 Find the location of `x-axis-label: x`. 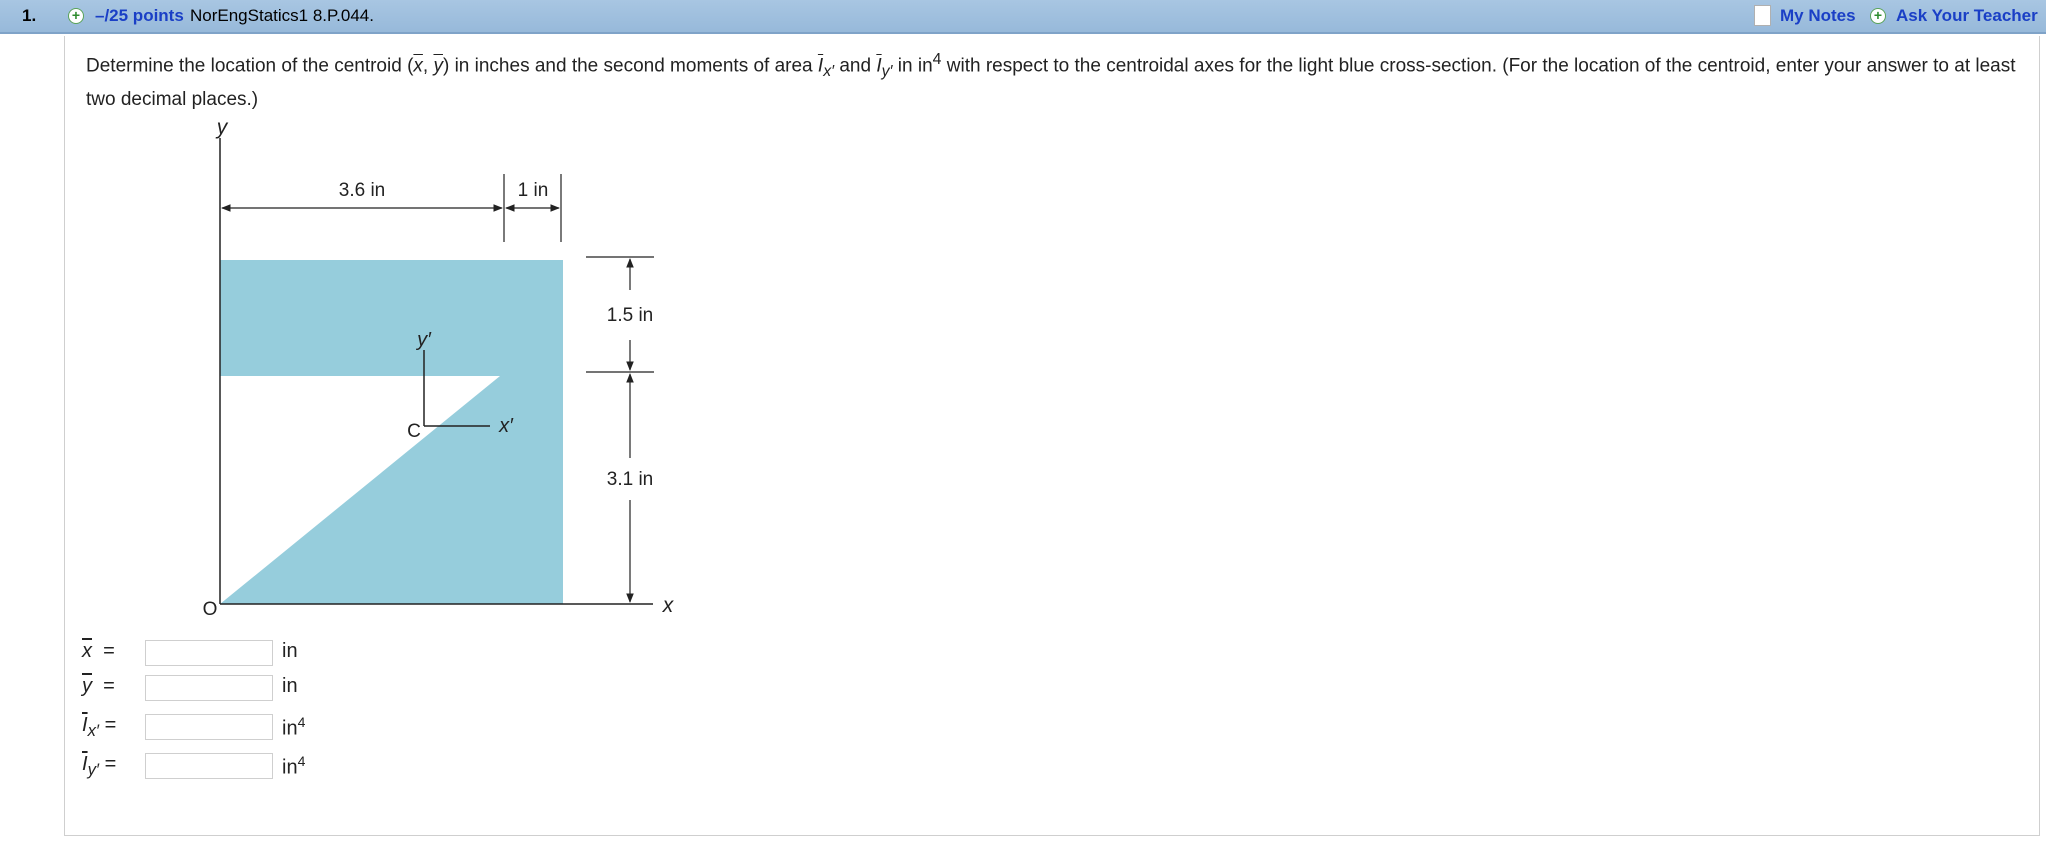

x-axis-label: x is located at coordinates (668, 605).